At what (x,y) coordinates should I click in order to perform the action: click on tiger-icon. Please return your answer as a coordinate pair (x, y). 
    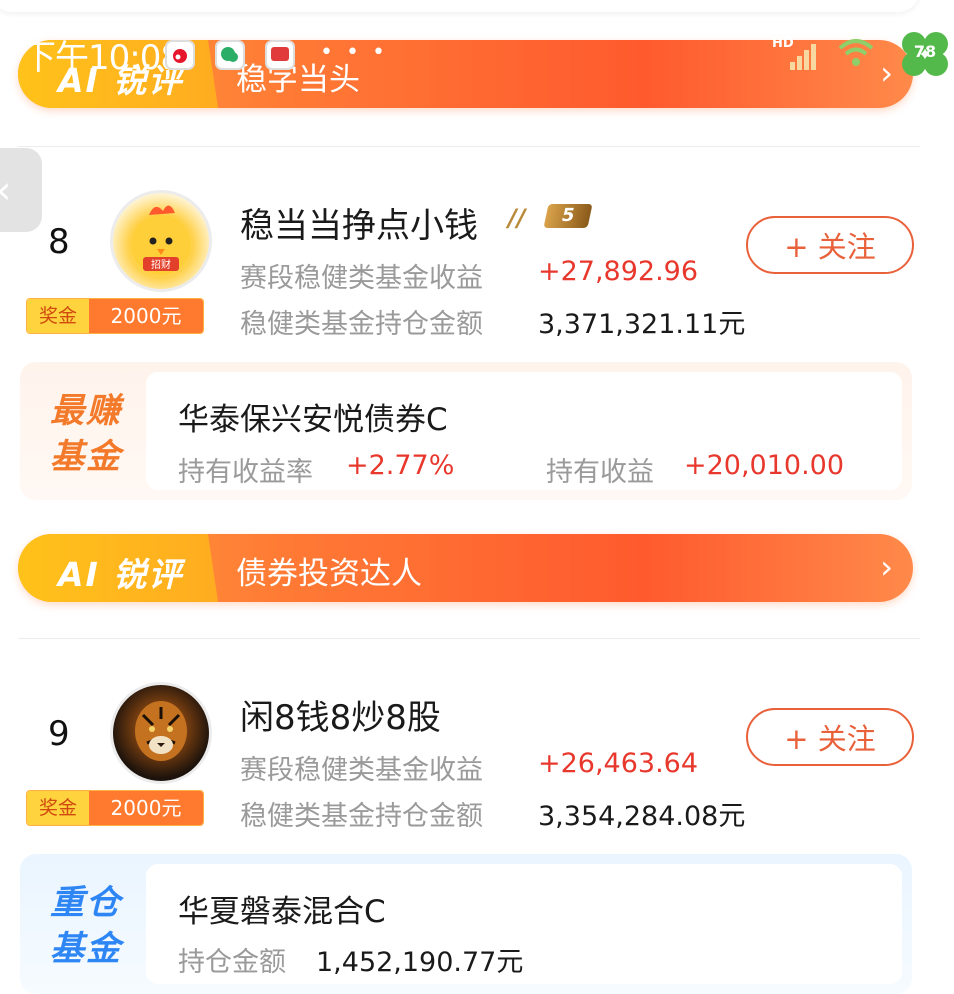
    Looking at the image, I should click on (161, 731).